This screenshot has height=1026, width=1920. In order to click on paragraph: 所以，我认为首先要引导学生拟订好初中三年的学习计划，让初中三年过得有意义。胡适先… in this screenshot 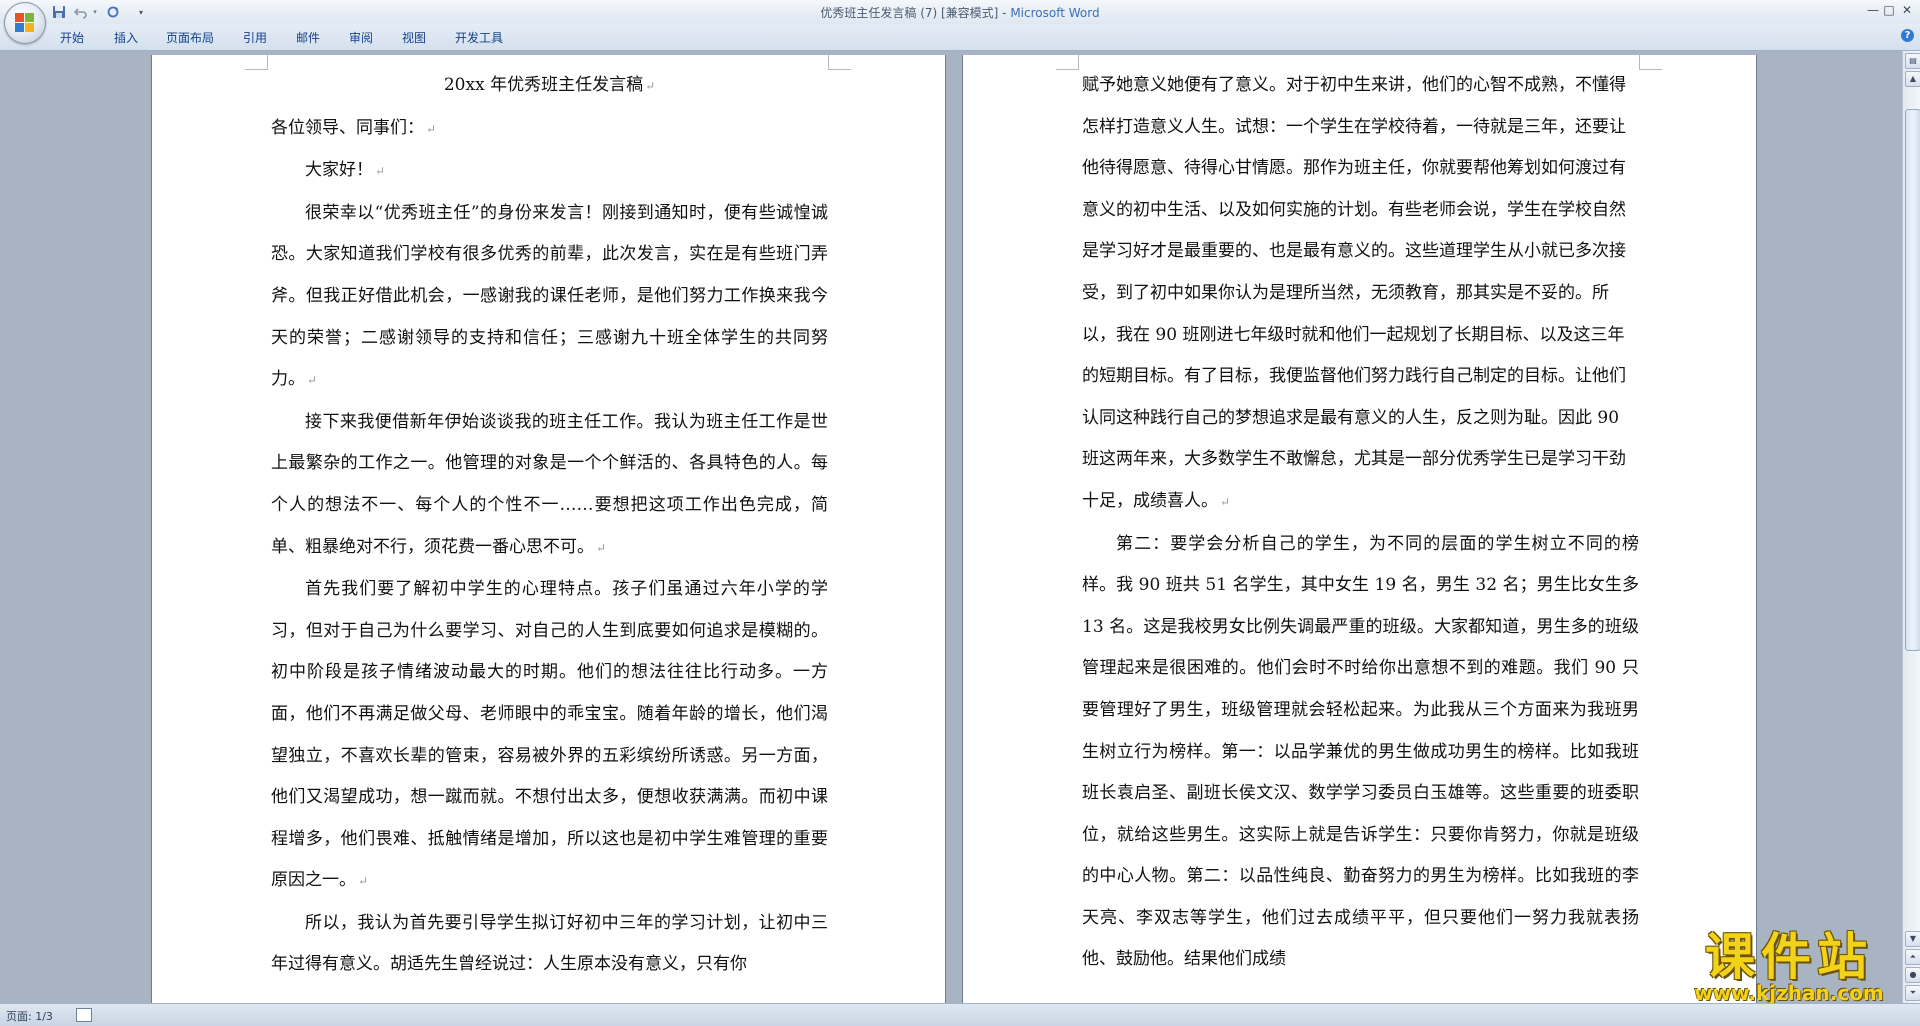, I will do `click(549, 944)`.